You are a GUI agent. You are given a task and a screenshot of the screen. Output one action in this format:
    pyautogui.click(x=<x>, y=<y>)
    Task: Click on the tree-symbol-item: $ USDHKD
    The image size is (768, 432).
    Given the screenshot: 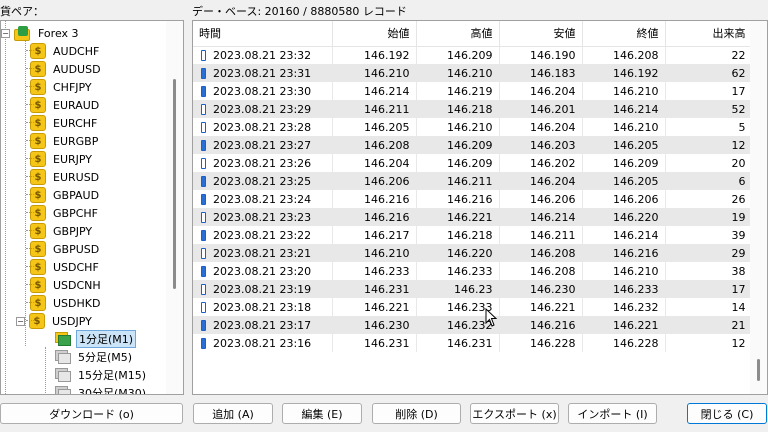 What is the action you would take?
    pyautogui.click(x=61, y=303)
    